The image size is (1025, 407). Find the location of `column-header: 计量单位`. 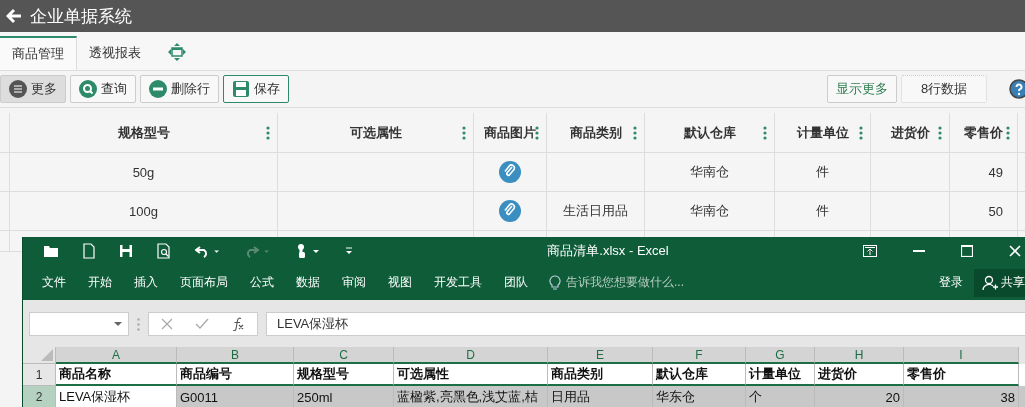

column-header: 计量单位 is located at coordinates (822, 132).